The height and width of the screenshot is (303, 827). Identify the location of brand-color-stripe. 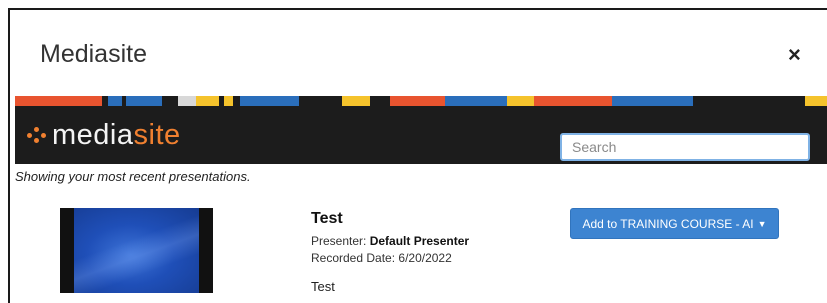
(421, 101).